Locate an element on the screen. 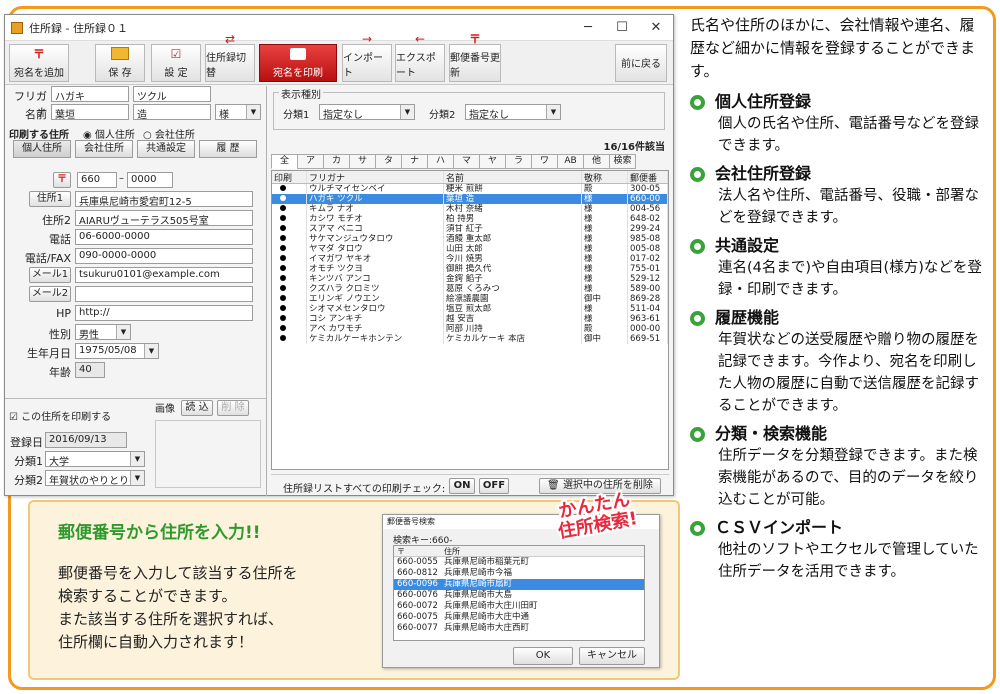 This screenshot has width=1000, height=694. kana-tab: カ is located at coordinates (336, 161).